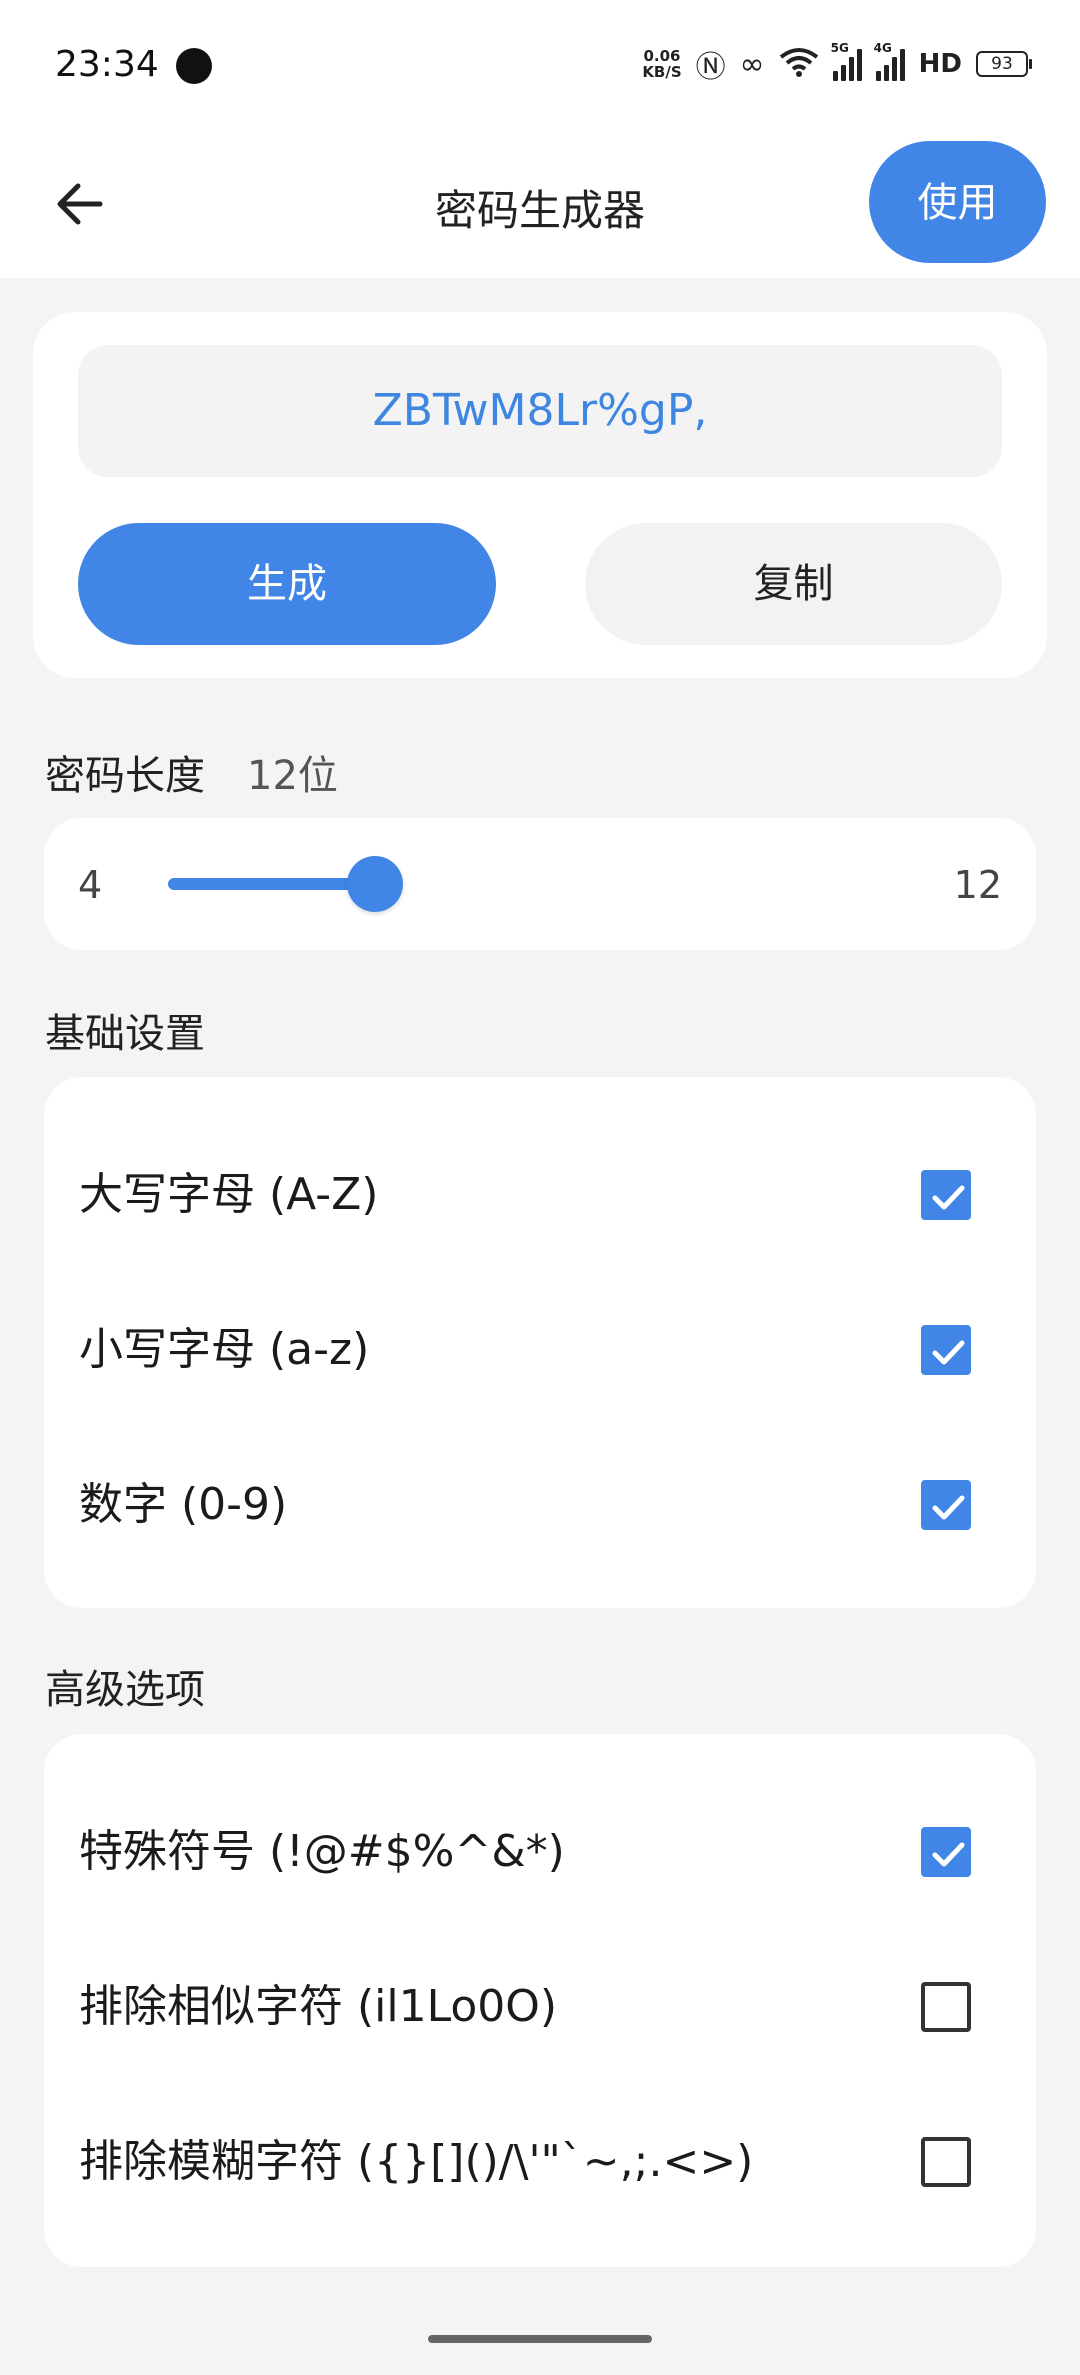 The image size is (1080, 2375). What do you see at coordinates (1004, 64) in the screenshot?
I see `battery-icon: 93` at bounding box center [1004, 64].